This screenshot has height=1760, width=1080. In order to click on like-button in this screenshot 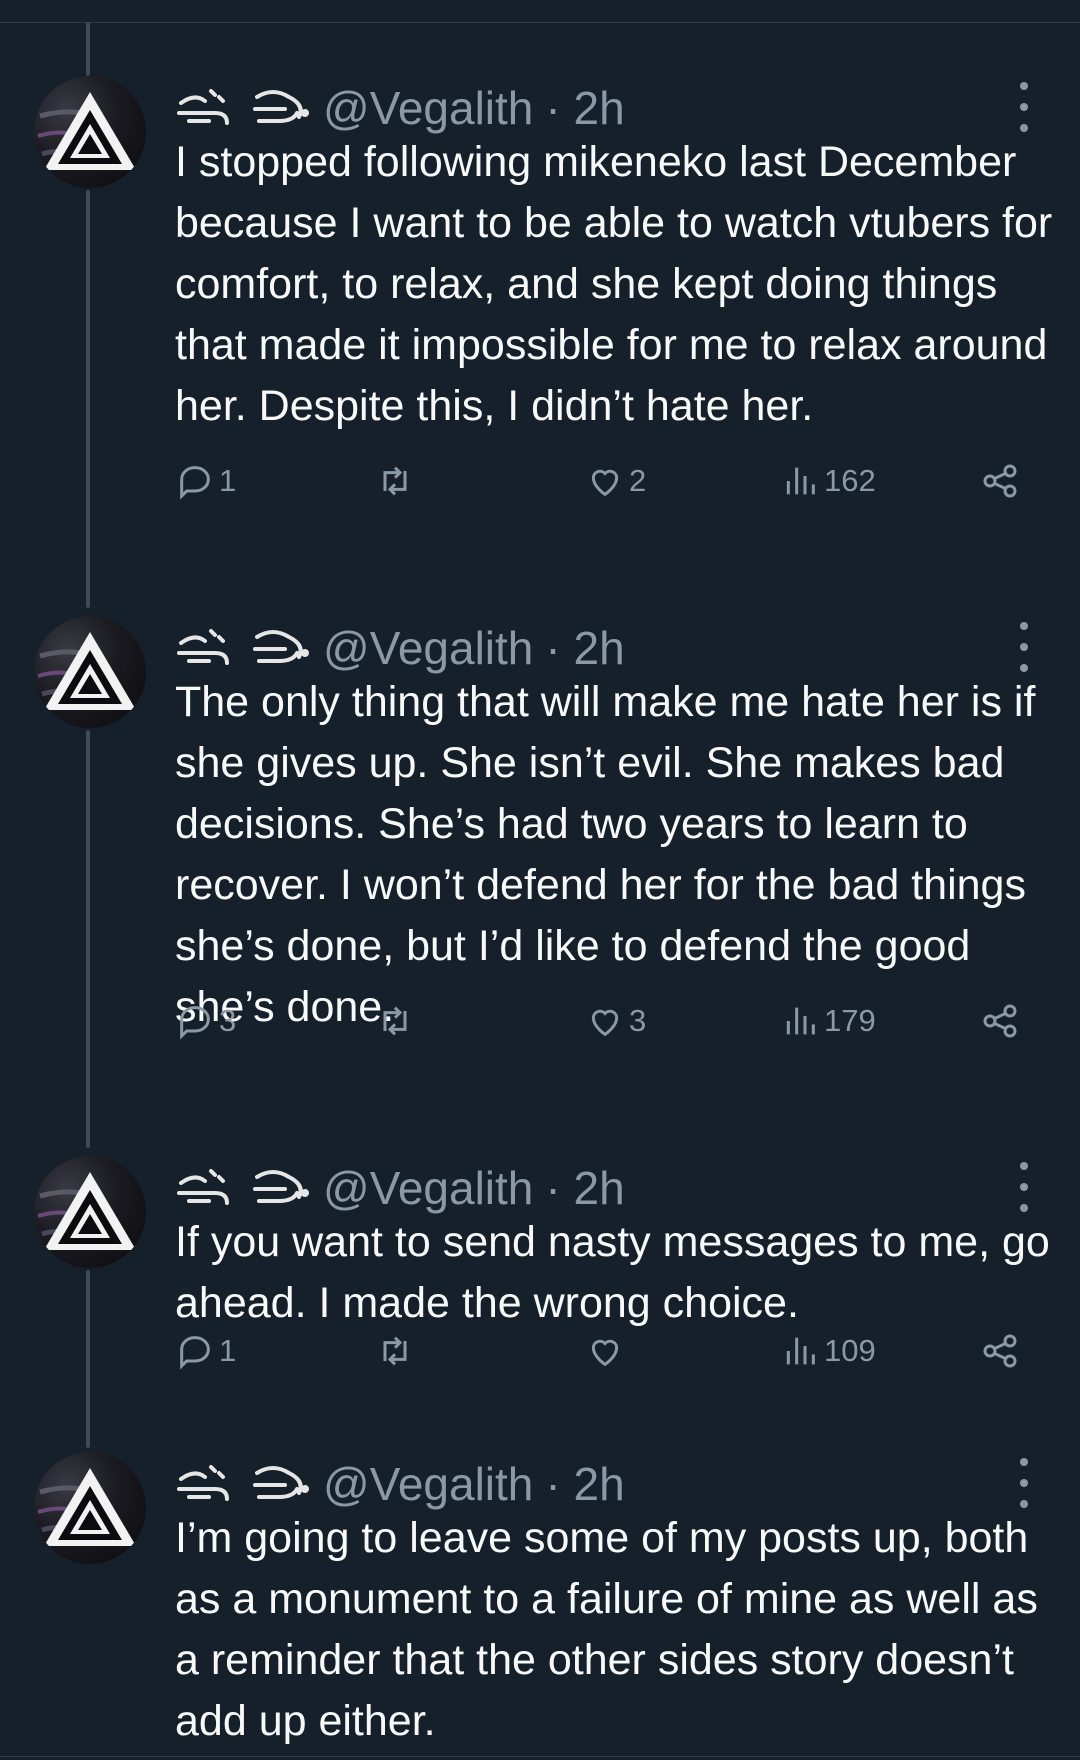, I will do `click(607, 1351)`.